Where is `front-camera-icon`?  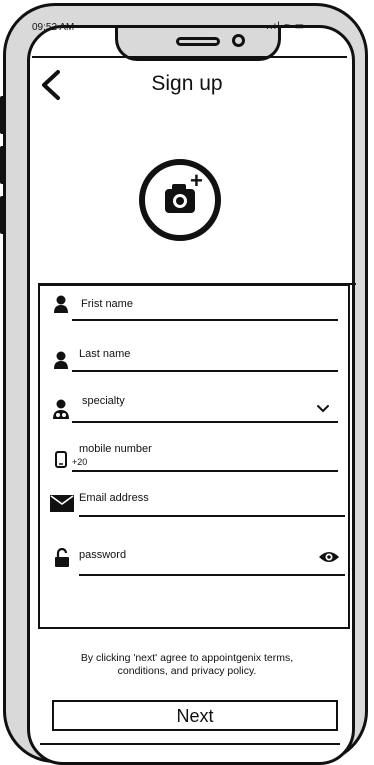 front-camera-icon is located at coordinates (238, 40).